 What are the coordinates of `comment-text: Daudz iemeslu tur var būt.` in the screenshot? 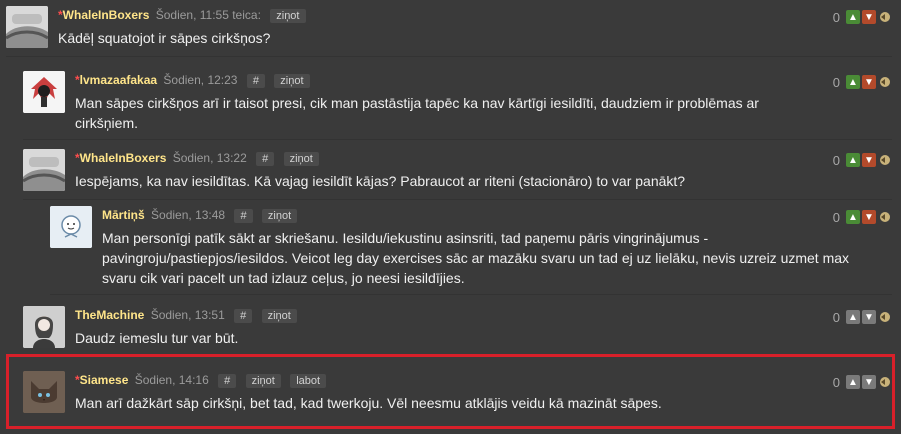 It's located at (157, 338).